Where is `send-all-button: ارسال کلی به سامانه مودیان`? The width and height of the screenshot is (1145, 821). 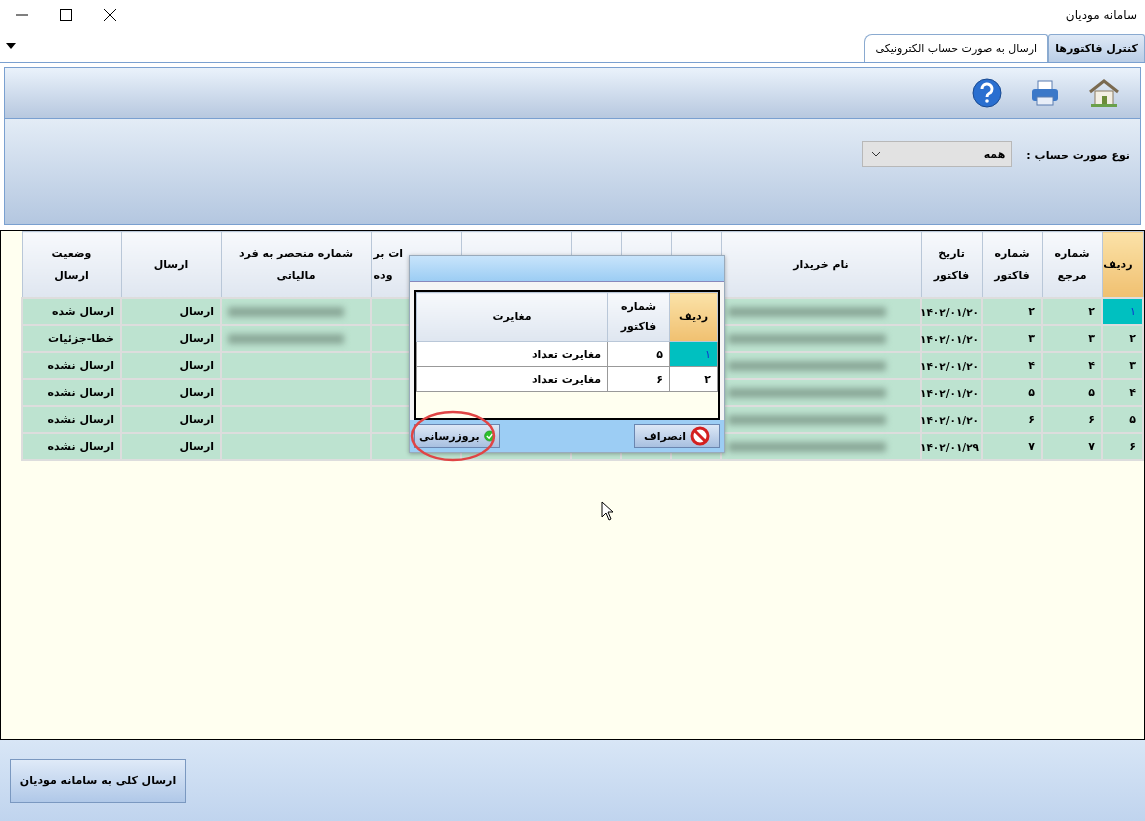 send-all-button: ارسال کلی به سامانه مودیان is located at coordinates (98, 780).